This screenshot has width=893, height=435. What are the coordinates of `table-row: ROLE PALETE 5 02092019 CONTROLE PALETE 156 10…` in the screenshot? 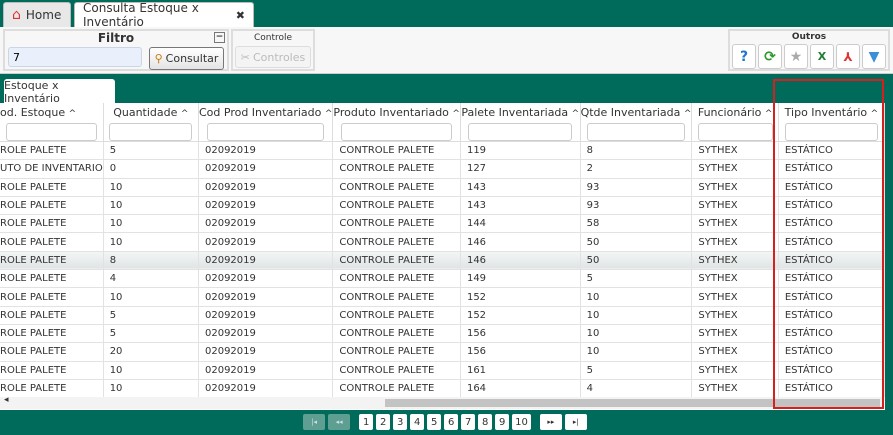 It's located at (442, 334).